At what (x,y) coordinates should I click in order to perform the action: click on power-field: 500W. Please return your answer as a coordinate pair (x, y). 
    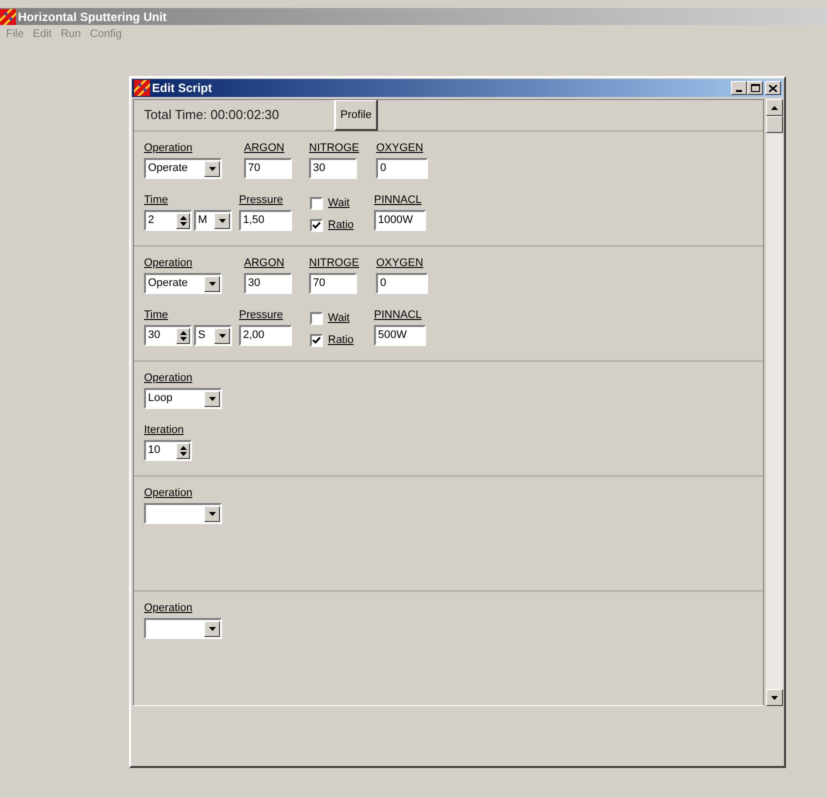
    Looking at the image, I should click on (400, 335).